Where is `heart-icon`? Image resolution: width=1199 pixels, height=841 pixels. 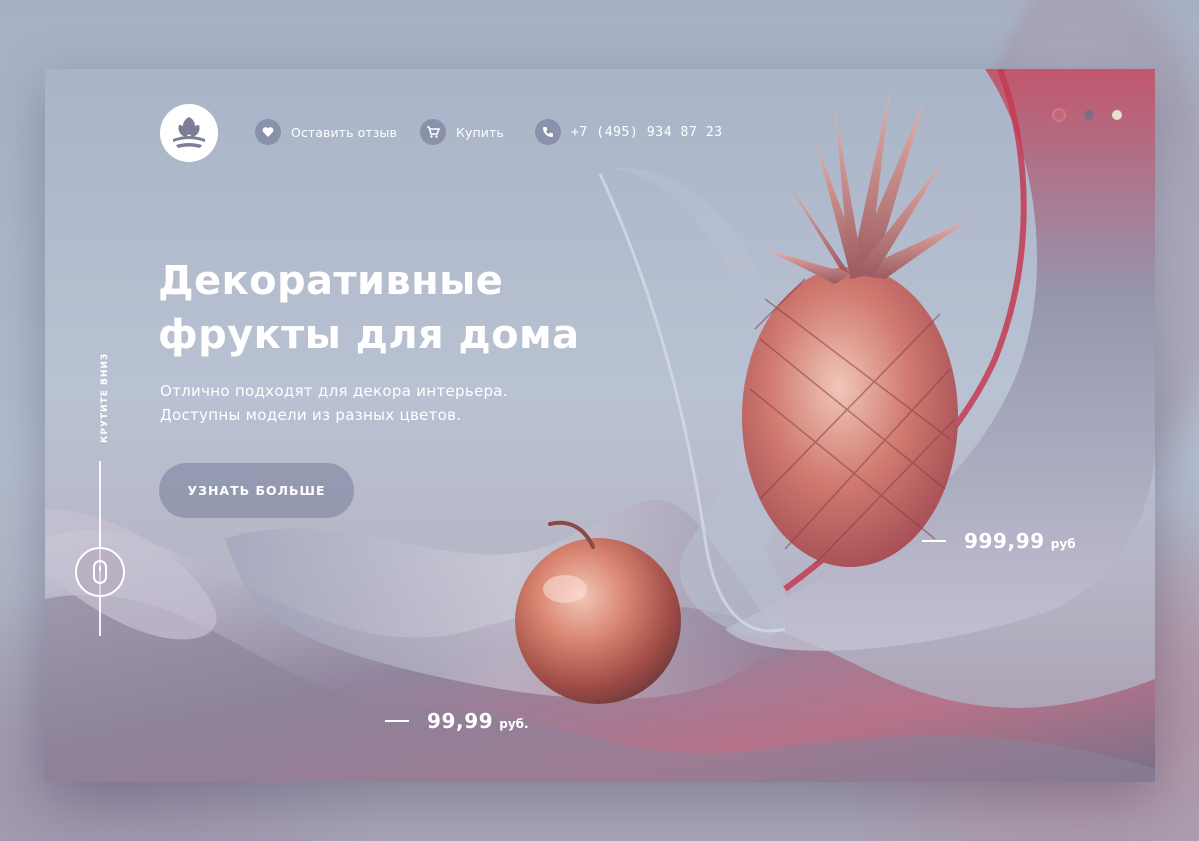
heart-icon is located at coordinates (268, 132).